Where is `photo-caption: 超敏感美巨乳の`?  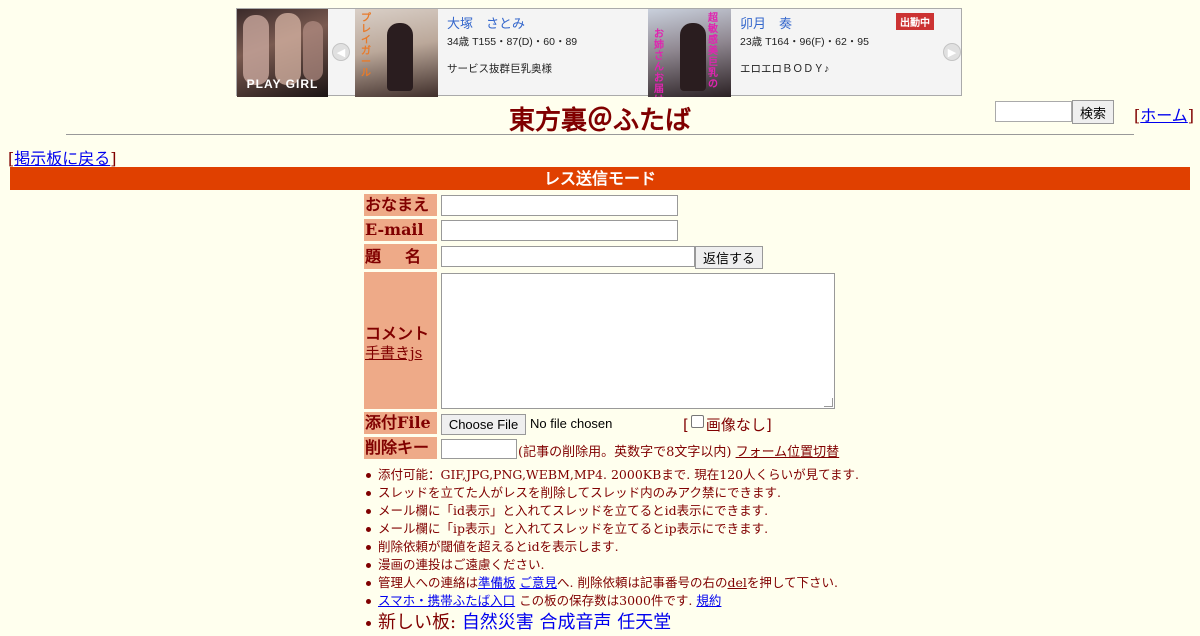 photo-caption: 超敏感美巨乳の is located at coordinates (713, 51).